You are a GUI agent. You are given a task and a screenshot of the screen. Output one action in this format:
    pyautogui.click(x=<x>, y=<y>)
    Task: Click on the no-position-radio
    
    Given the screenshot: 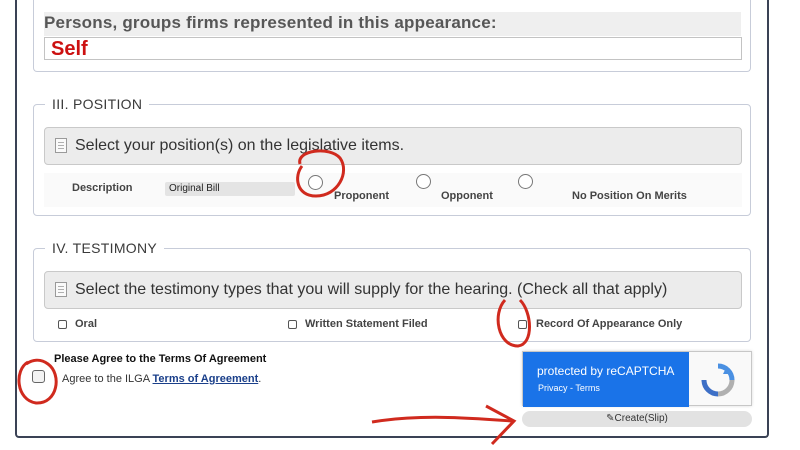 What is the action you would take?
    pyautogui.click(x=525, y=181)
    